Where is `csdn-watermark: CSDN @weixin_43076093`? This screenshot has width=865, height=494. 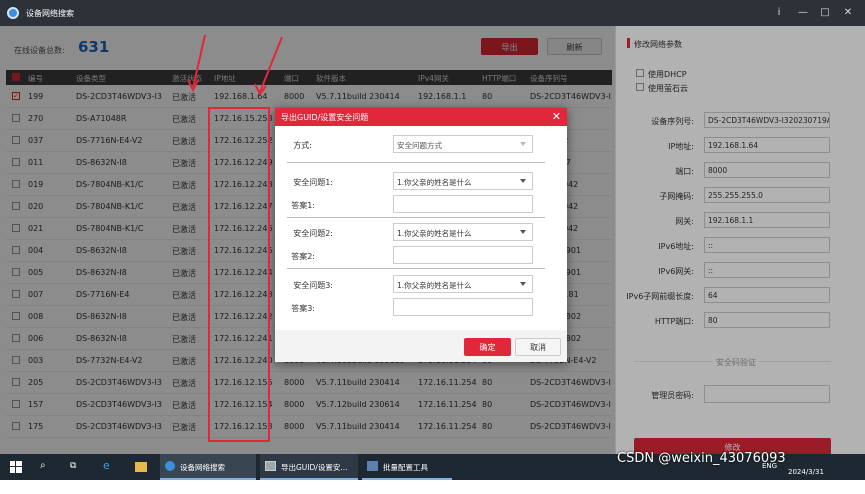
csdn-watermark: CSDN @weixin_43076093 is located at coordinates (701, 458).